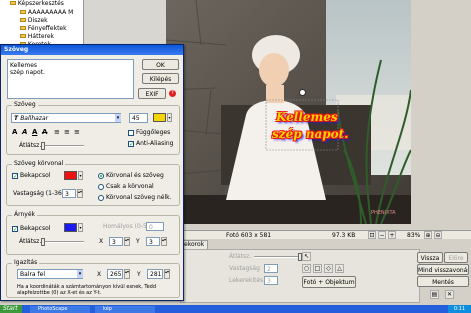 This screenshot has width=471, height=313. What do you see at coordinates (317, 268) in the screenshot?
I see `shape-tool-2-icon: □` at bounding box center [317, 268].